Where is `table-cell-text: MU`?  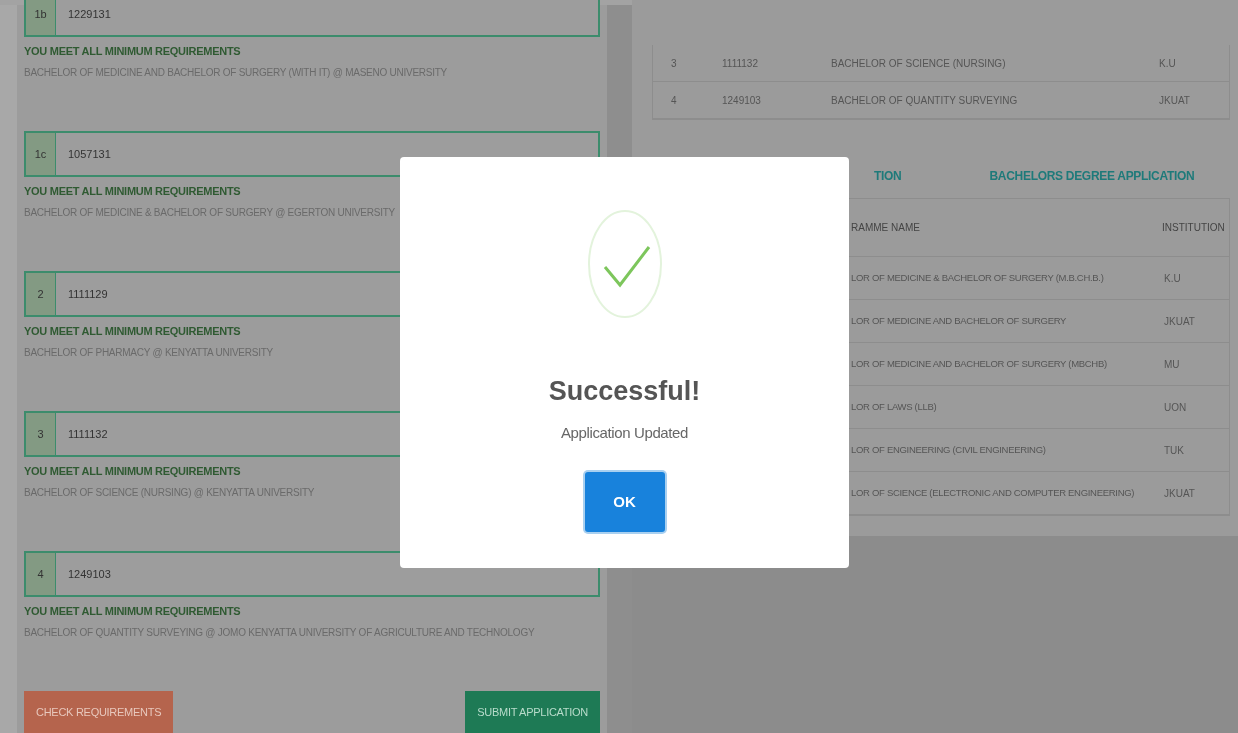
table-cell-text: MU is located at coordinates (1171, 364).